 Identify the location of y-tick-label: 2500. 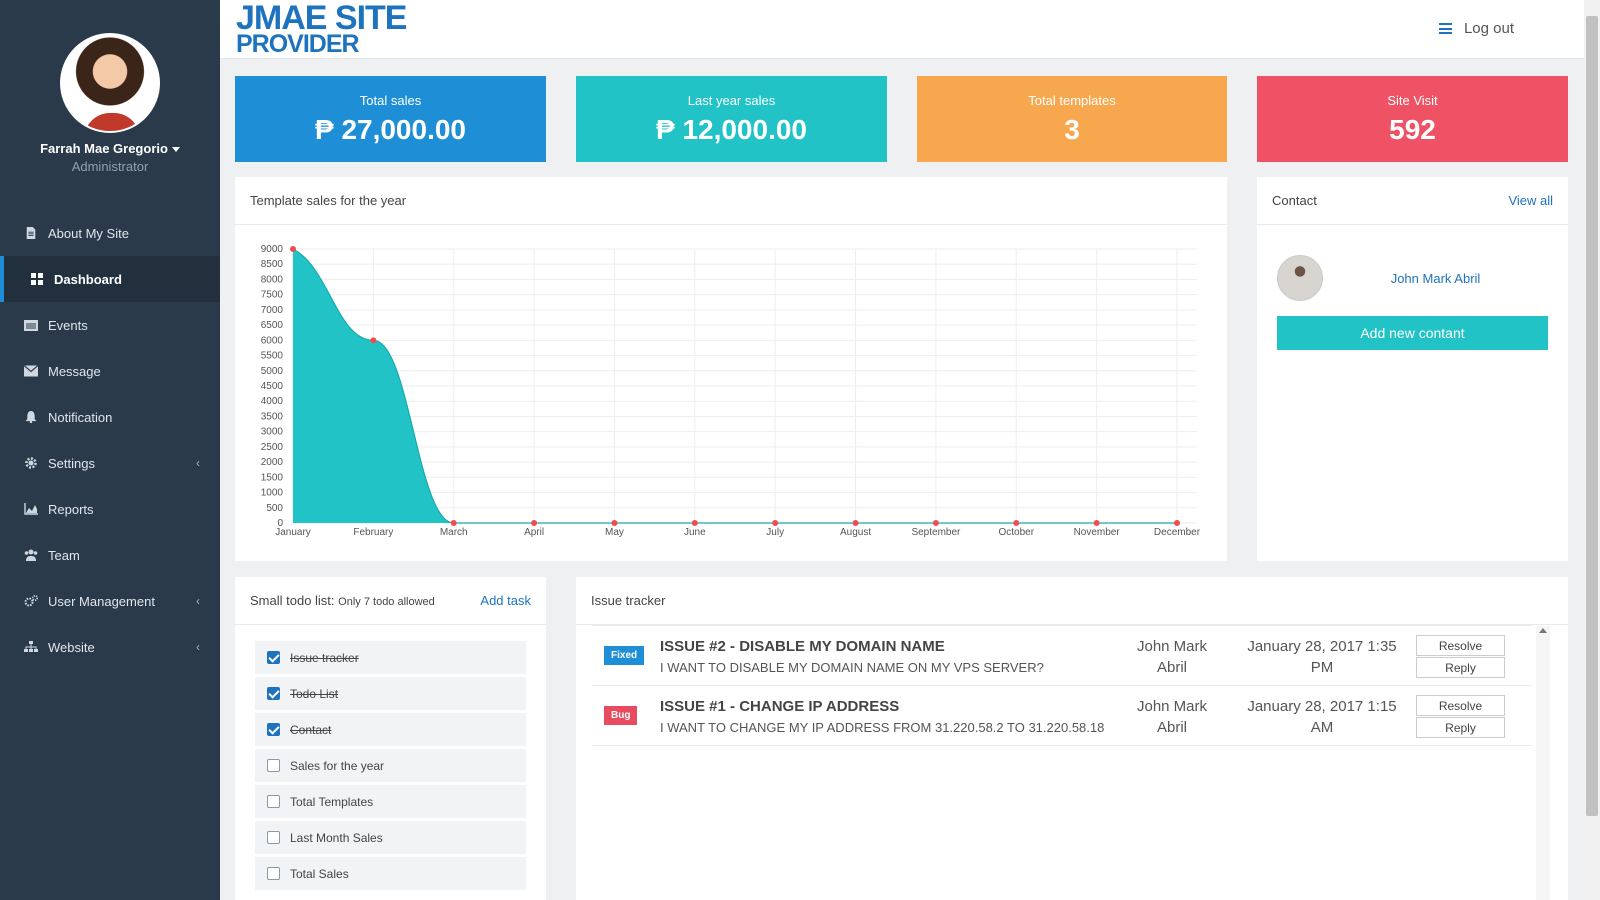
(272, 447).